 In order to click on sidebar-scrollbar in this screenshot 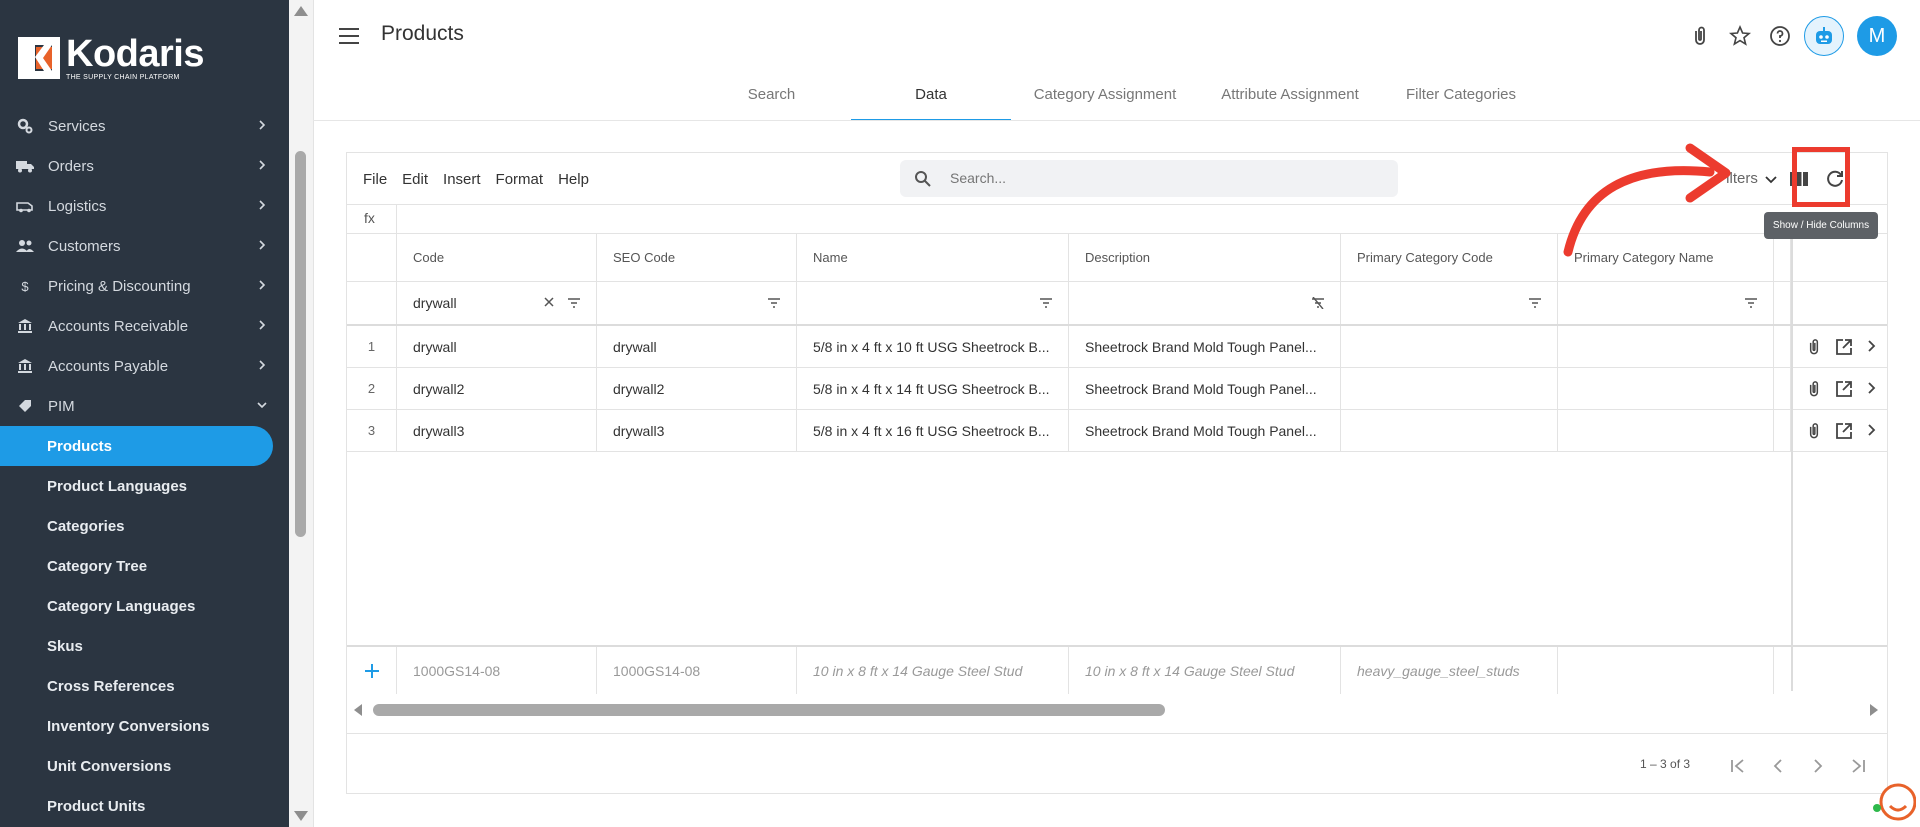, I will do `click(301, 413)`.